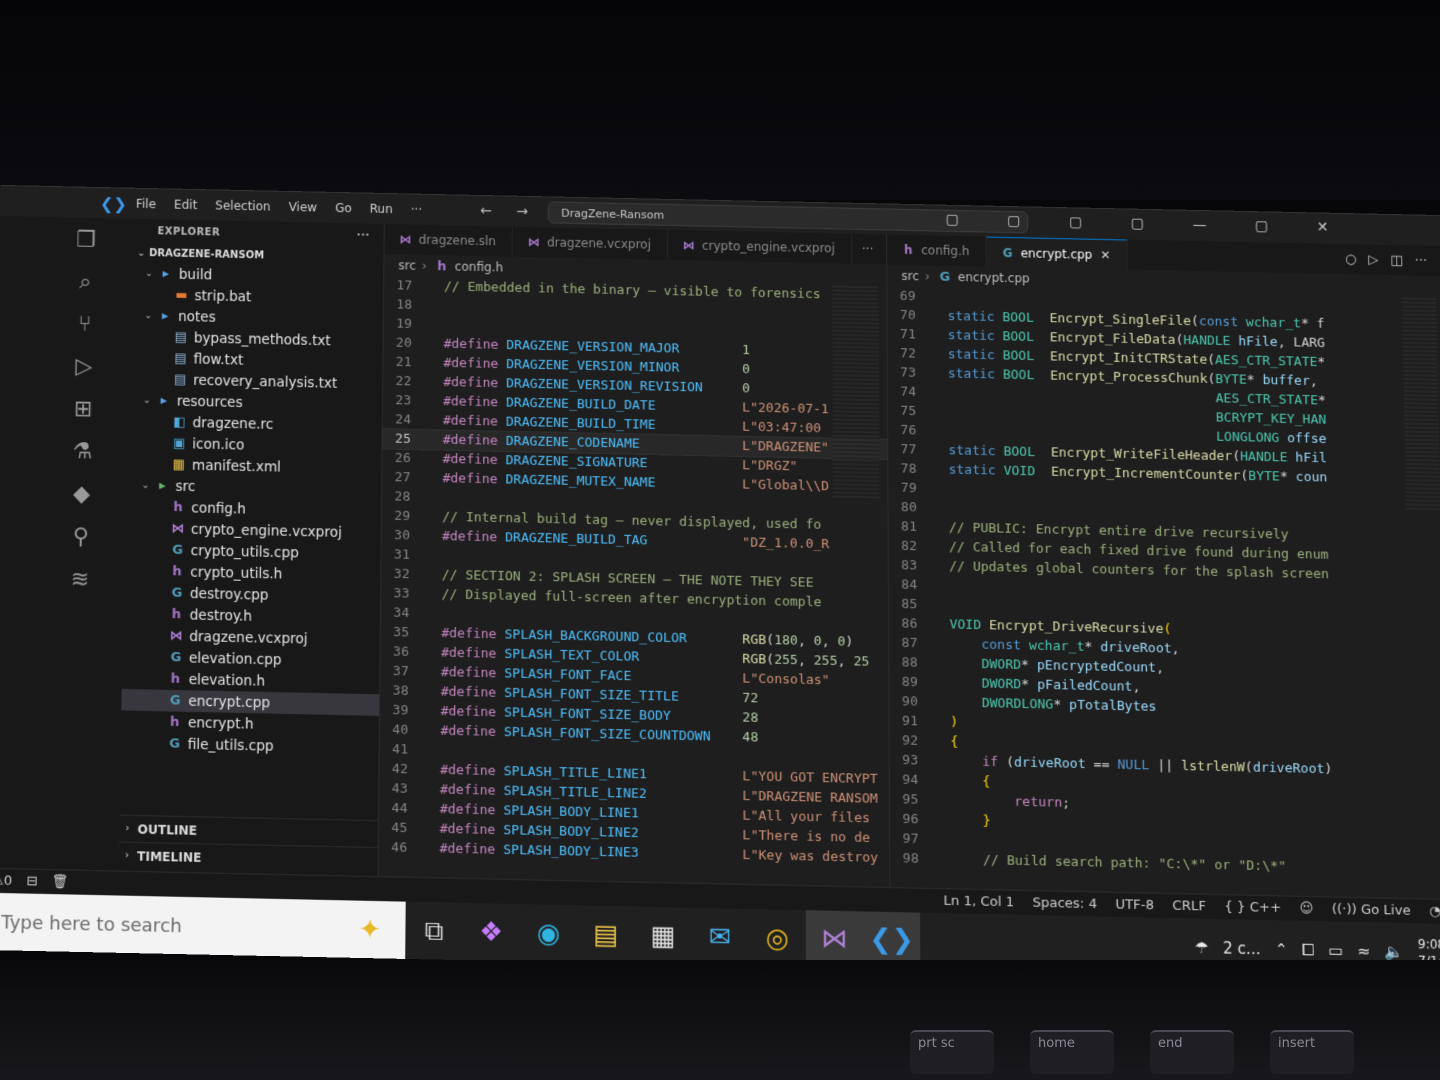 Image resolution: width=1440 pixels, height=1080 pixels. I want to click on menu-selection: Selection, so click(243, 205).